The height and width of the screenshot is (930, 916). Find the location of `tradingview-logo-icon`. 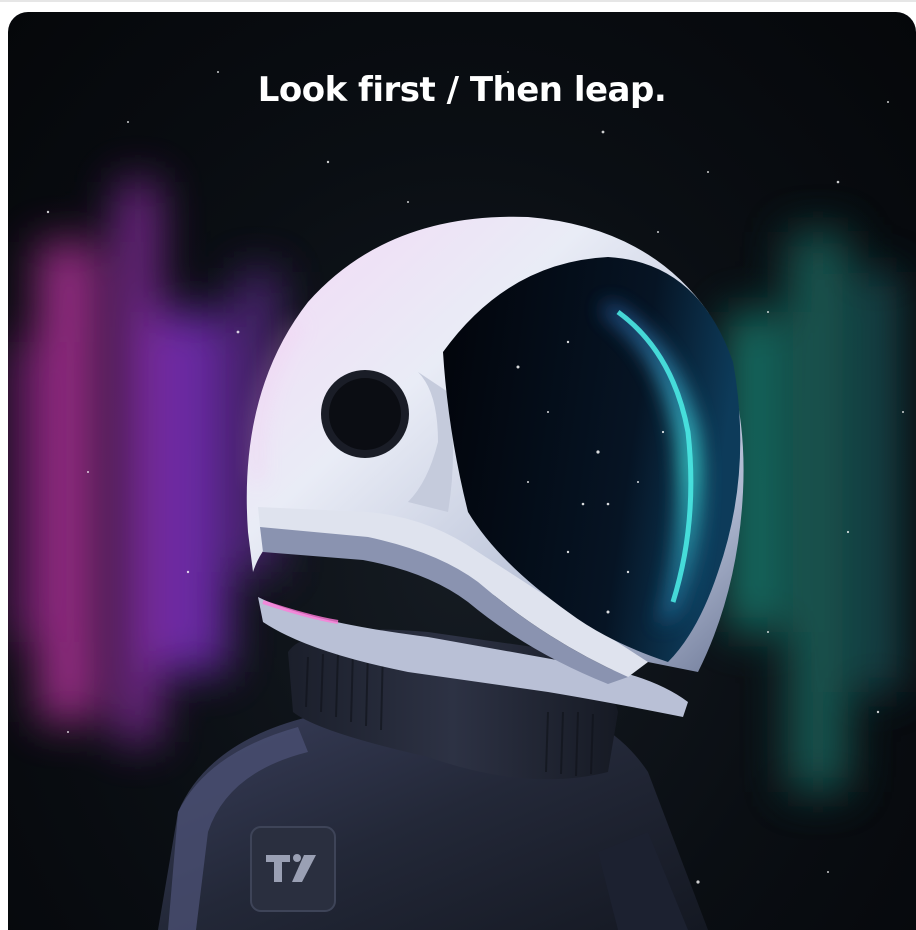

tradingview-logo-icon is located at coordinates (293, 869).